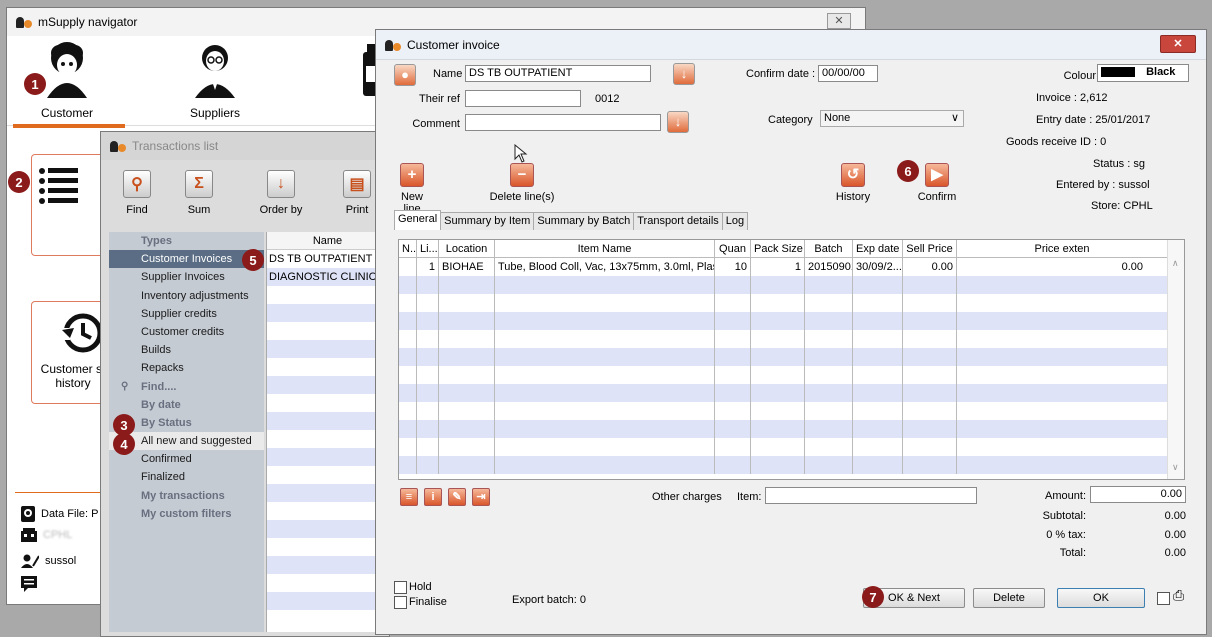  What do you see at coordinates (409, 497) in the screenshot?
I see `expand-icon: ≡` at bounding box center [409, 497].